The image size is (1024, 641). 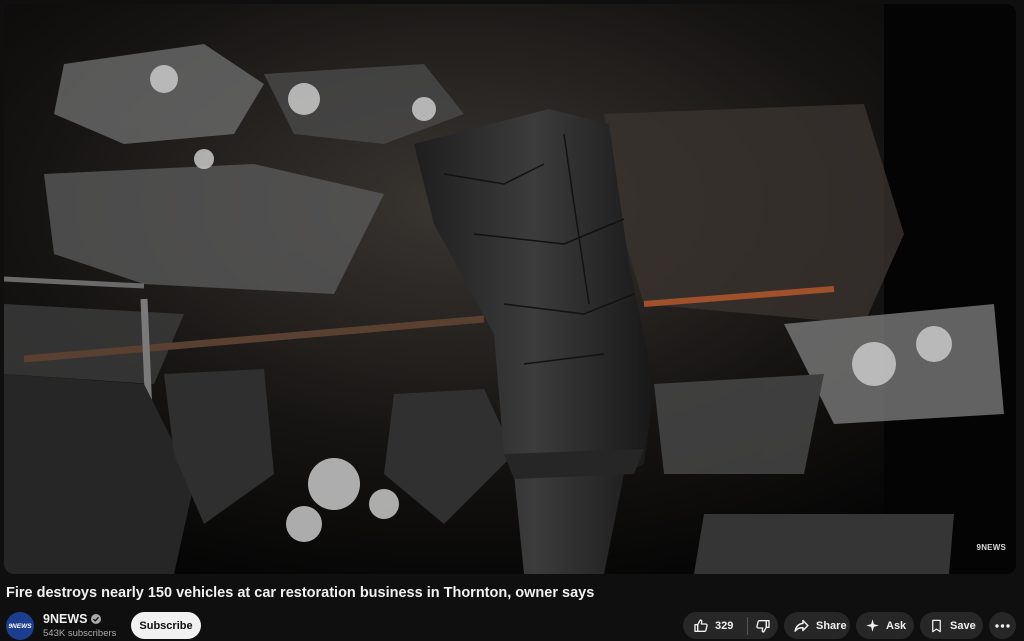 I want to click on share-label: Share, so click(x=831, y=625).